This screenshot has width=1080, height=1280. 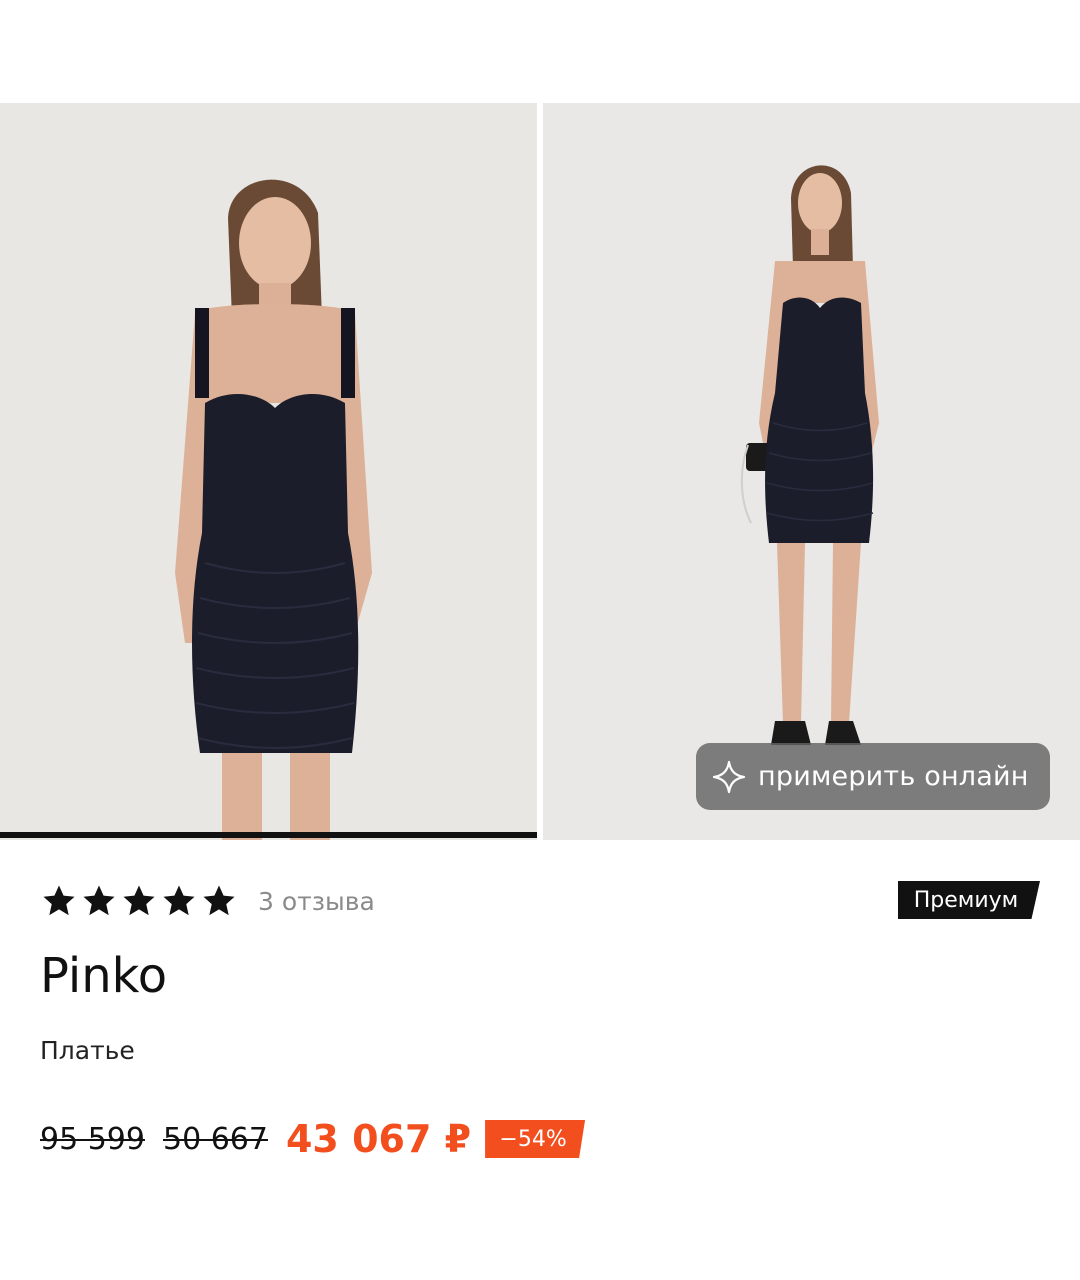 I want to click on try-on-online-button: примерить онлайн, so click(x=873, y=776).